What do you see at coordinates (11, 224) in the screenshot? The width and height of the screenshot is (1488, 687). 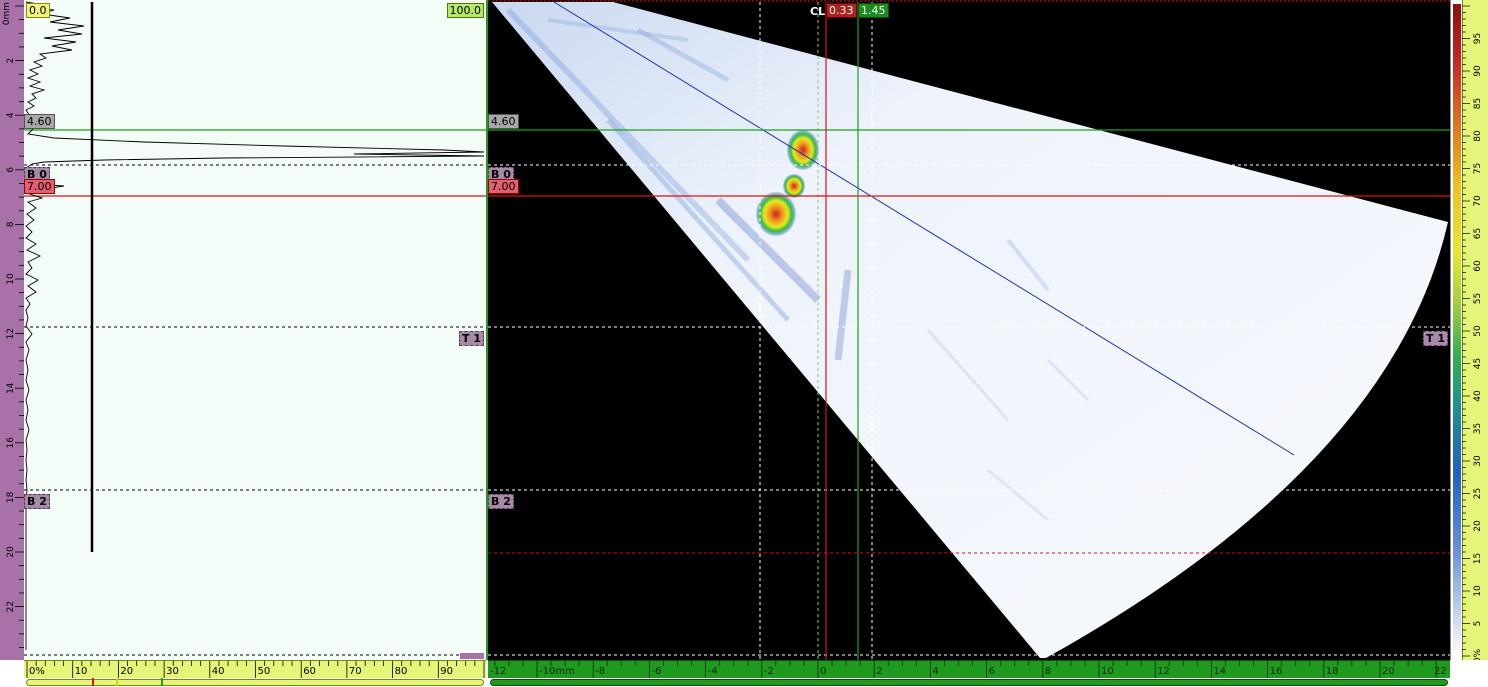 I see `depth-tick-label: 8` at bounding box center [11, 224].